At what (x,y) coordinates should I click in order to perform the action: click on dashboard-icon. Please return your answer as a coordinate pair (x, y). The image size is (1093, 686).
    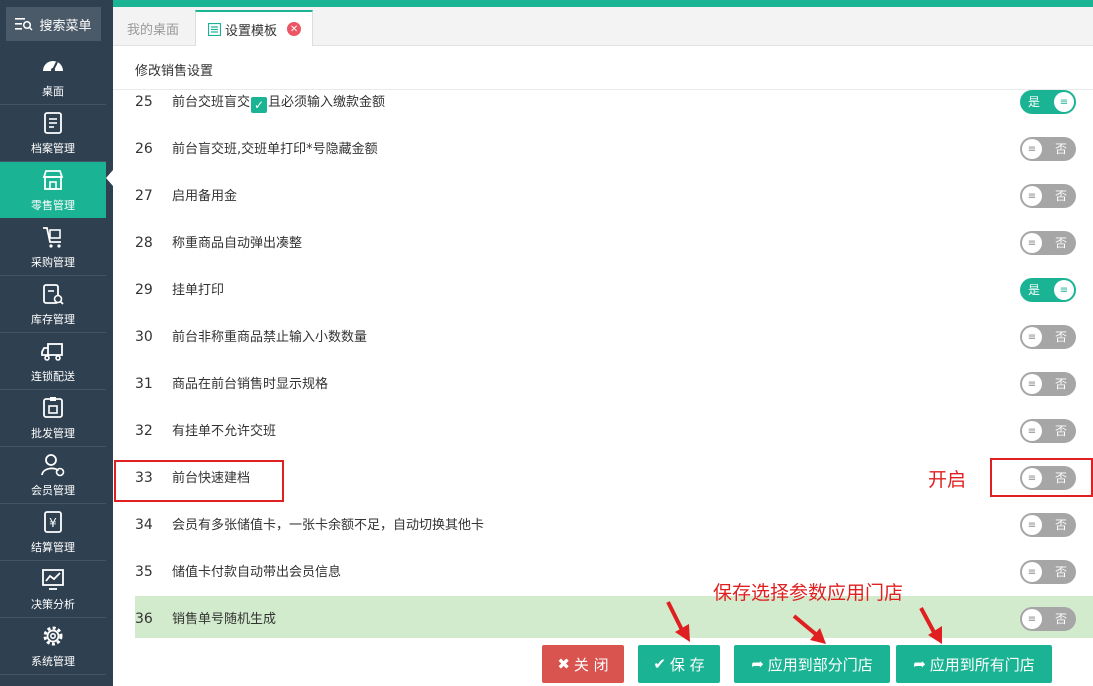
    Looking at the image, I should click on (53, 66).